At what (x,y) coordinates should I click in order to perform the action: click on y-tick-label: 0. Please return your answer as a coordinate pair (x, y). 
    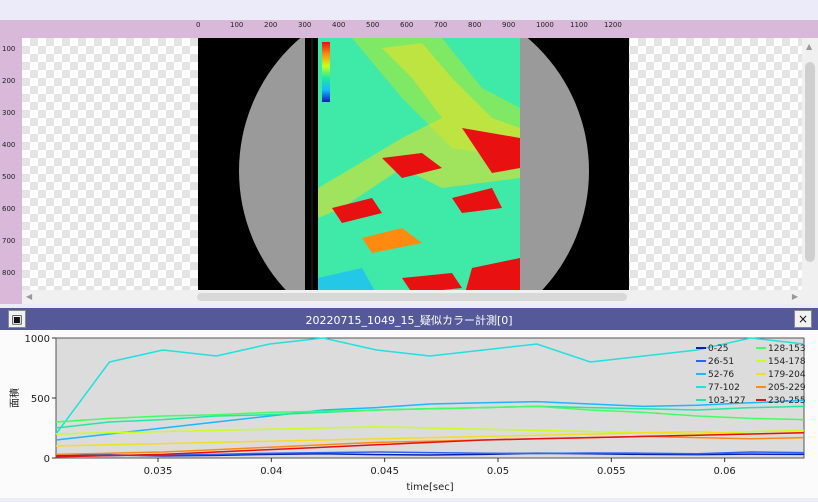
    Looking at the image, I should click on (47, 459).